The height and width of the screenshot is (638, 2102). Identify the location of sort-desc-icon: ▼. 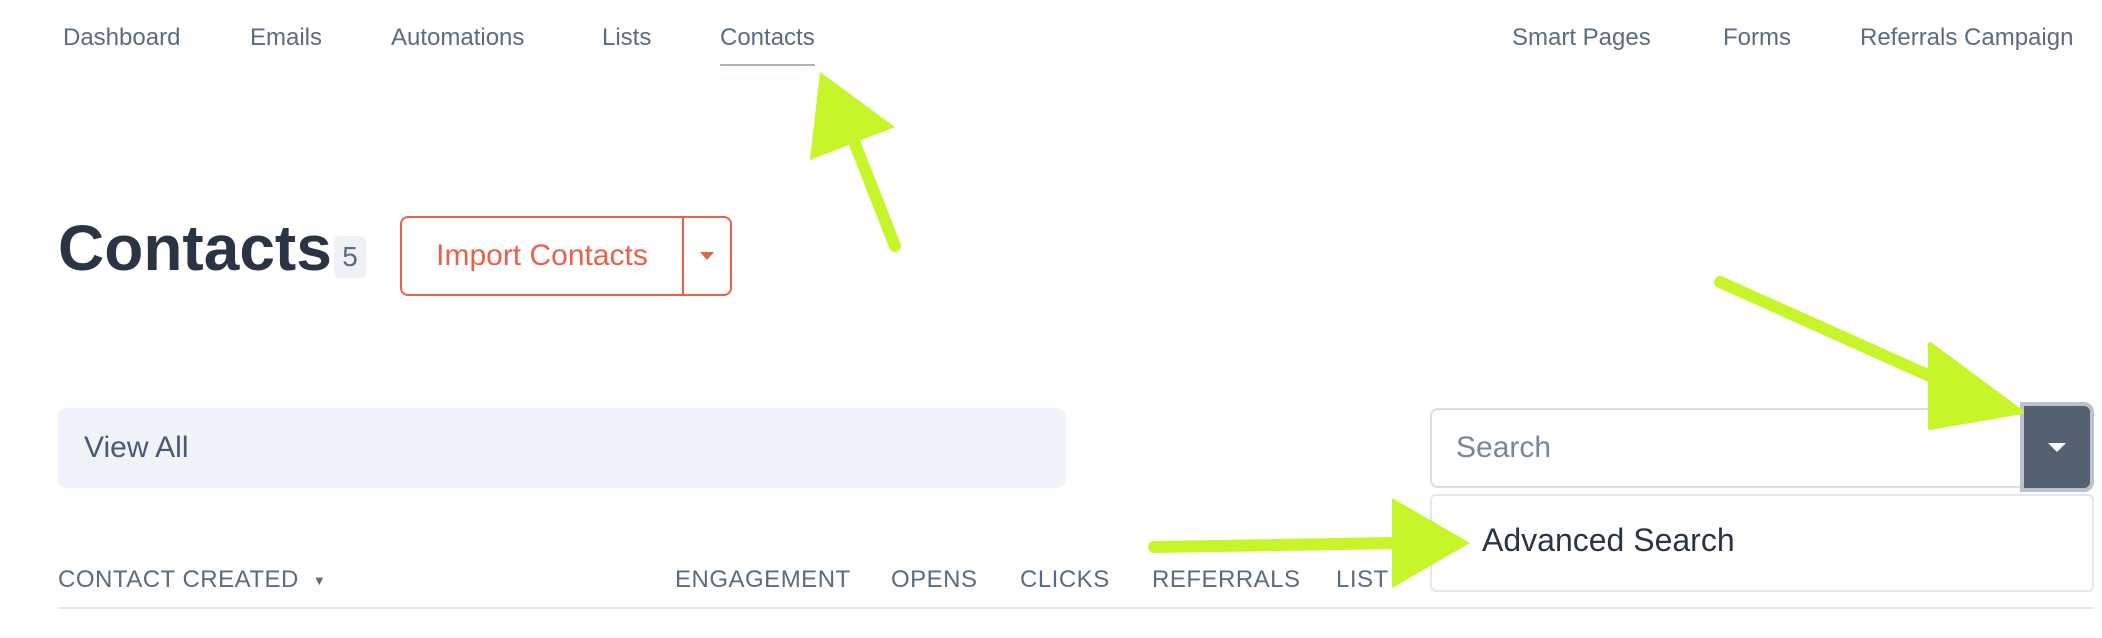
(319, 581).